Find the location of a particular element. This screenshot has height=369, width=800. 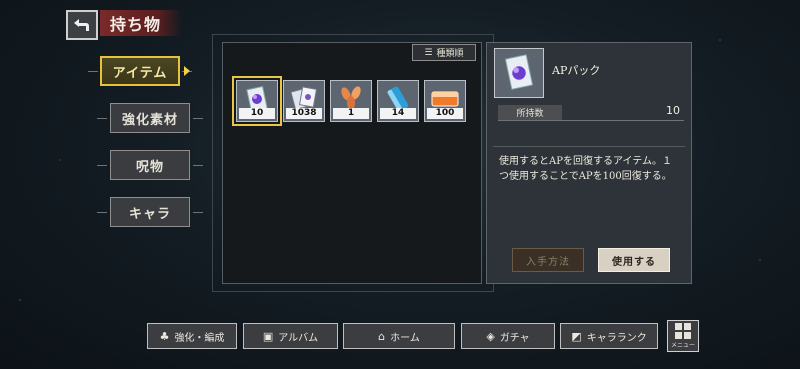

nav-home: ⌂ ホーム is located at coordinates (399, 336).